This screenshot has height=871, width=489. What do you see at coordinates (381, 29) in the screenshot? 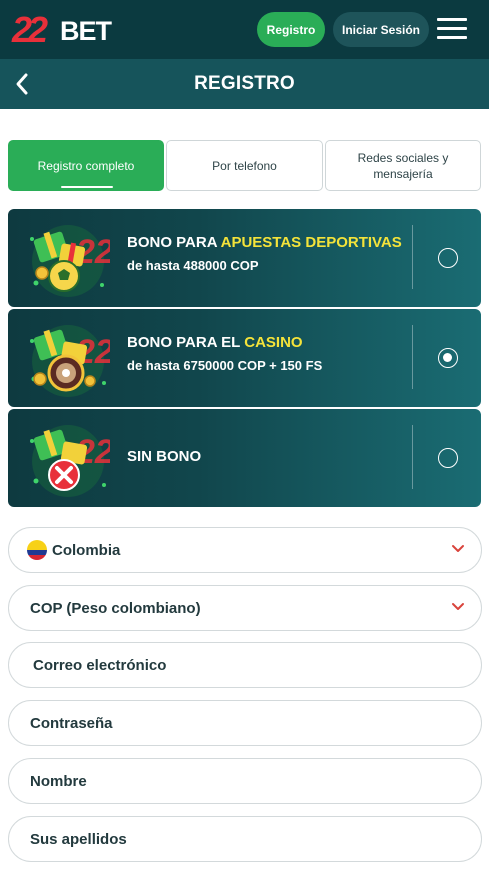
I see `login-button: Iniciar Sesión` at bounding box center [381, 29].